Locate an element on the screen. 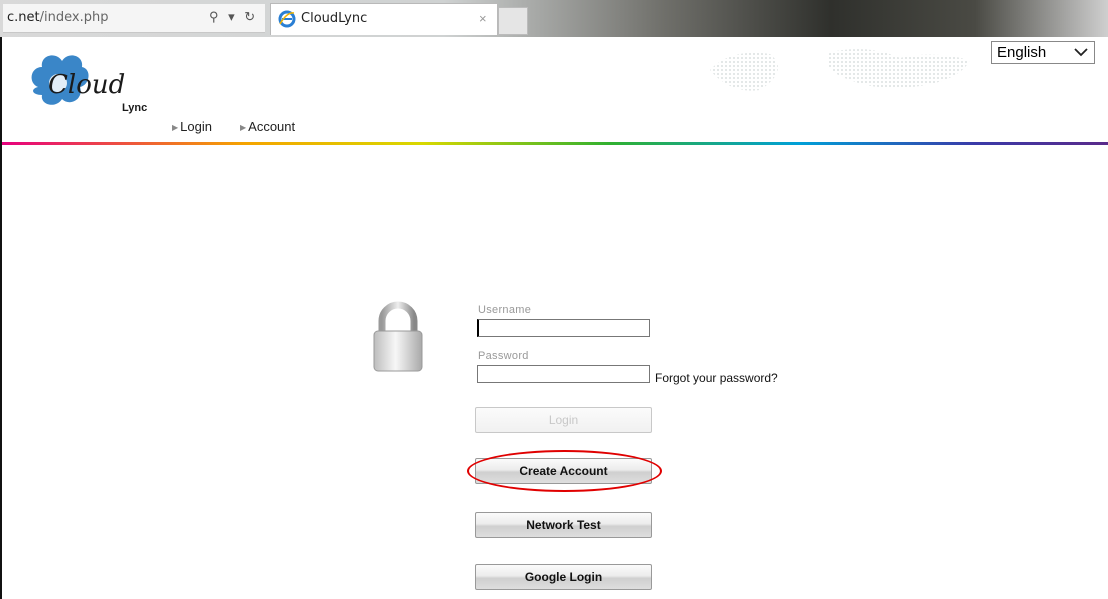  create-account-button: Create Account is located at coordinates (563, 471).